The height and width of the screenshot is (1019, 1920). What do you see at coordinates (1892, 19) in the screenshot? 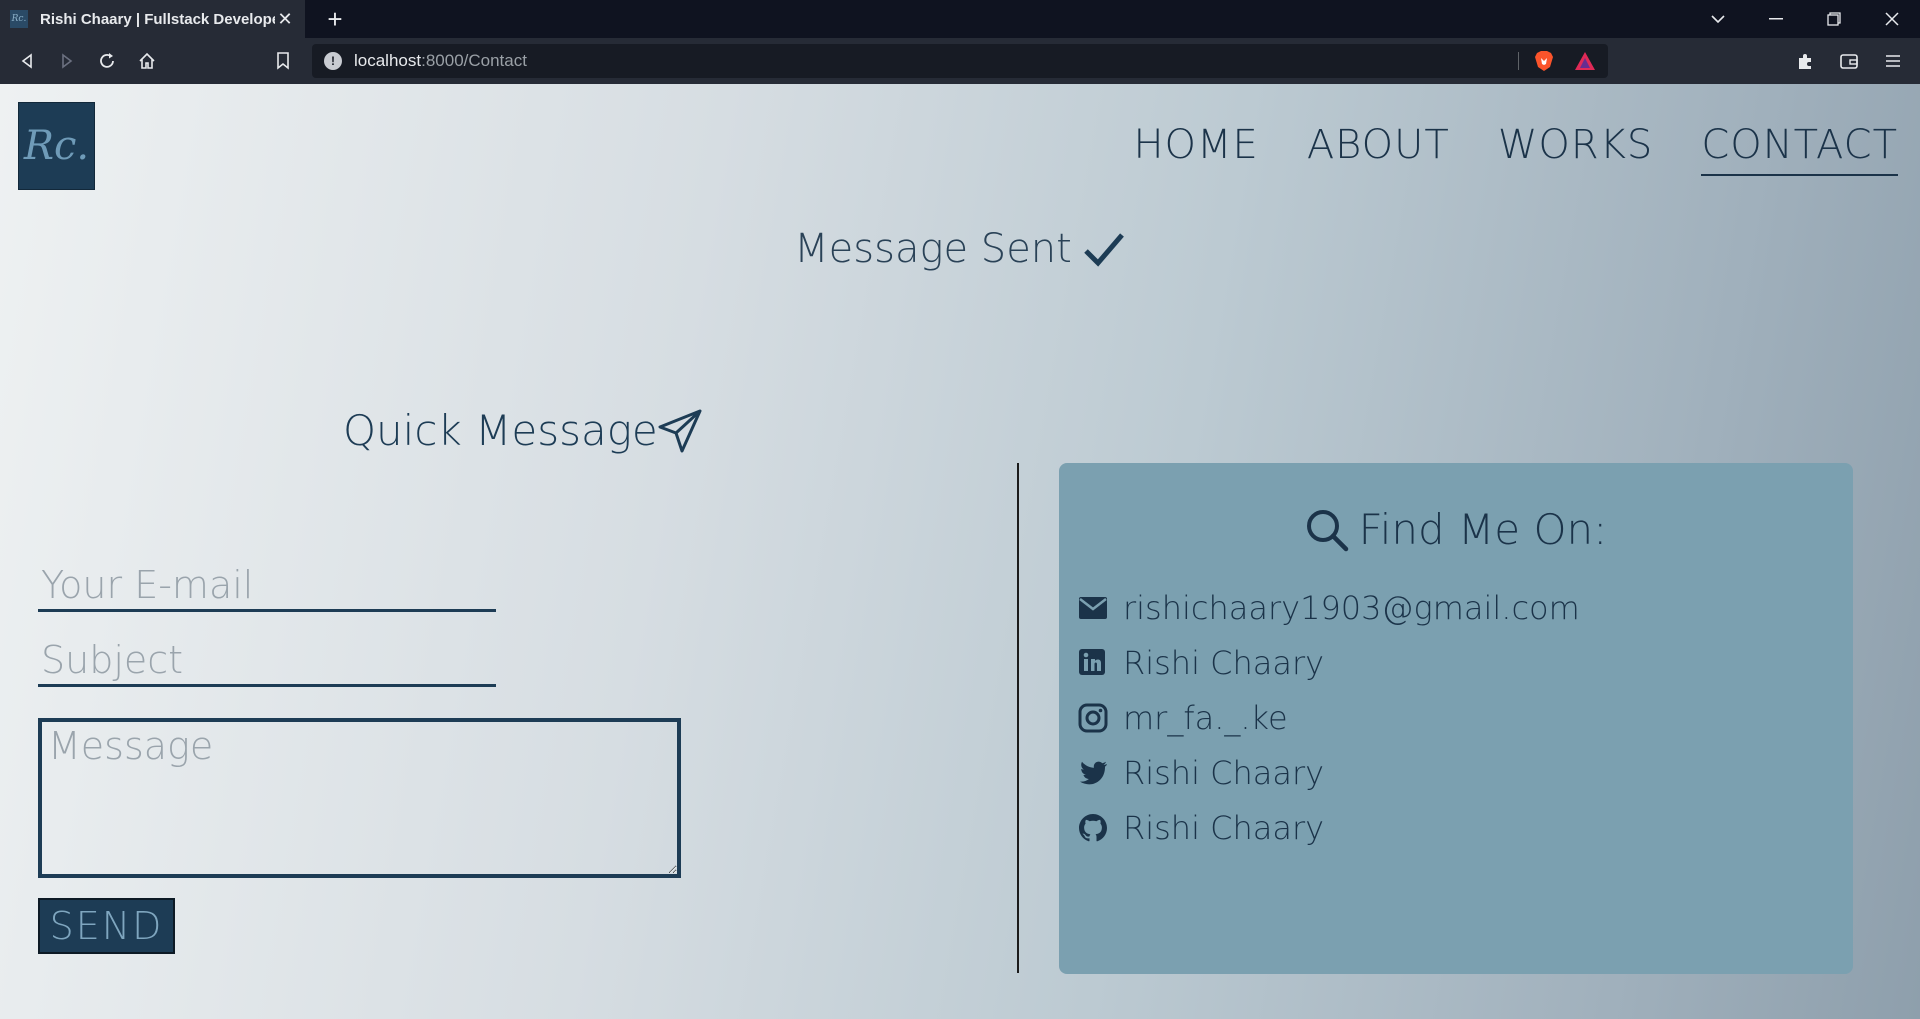
I see `close-window-button` at bounding box center [1892, 19].